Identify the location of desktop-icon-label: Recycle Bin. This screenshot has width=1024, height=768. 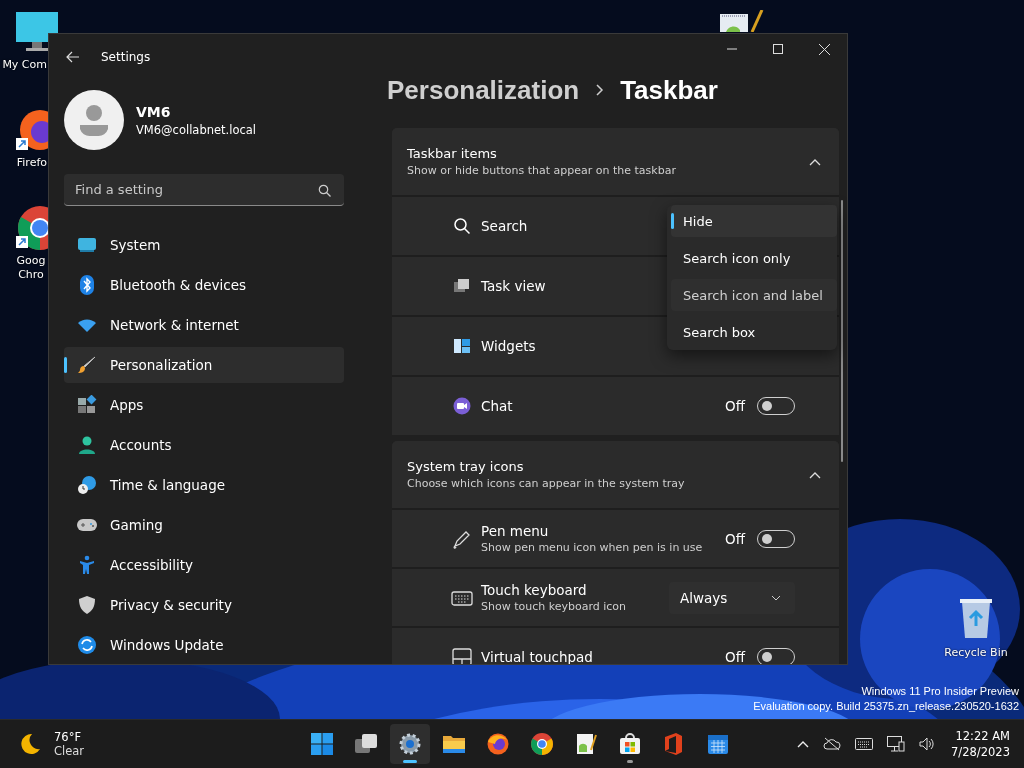
(976, 652).